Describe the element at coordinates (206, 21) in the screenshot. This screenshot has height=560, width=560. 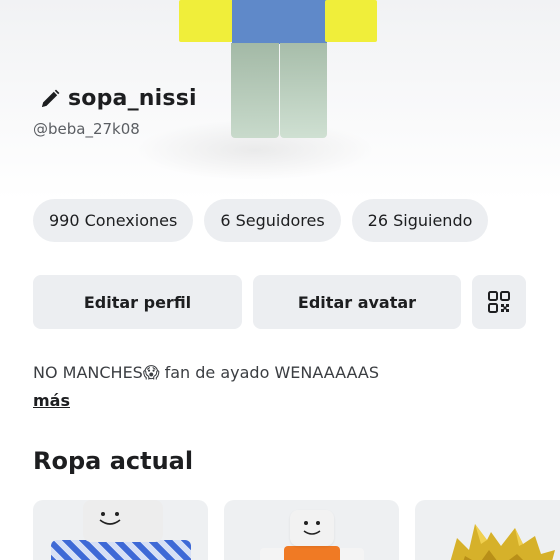
I see `avatar-left-arm` at that location.